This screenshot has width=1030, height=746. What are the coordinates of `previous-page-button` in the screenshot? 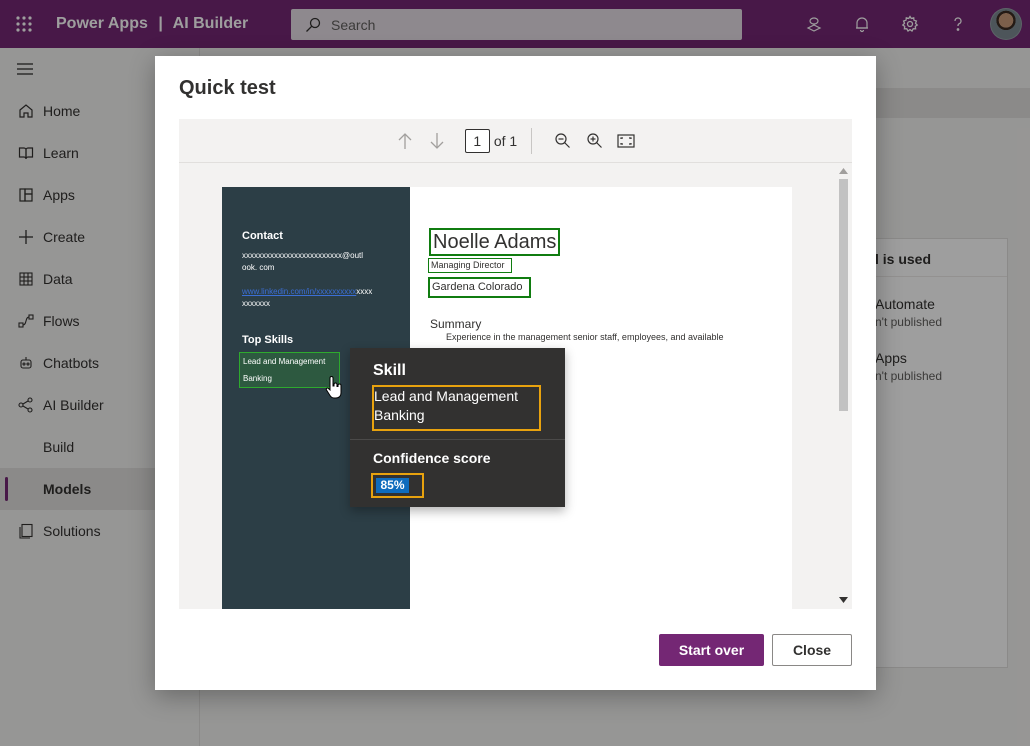 It's located at (405, 141).